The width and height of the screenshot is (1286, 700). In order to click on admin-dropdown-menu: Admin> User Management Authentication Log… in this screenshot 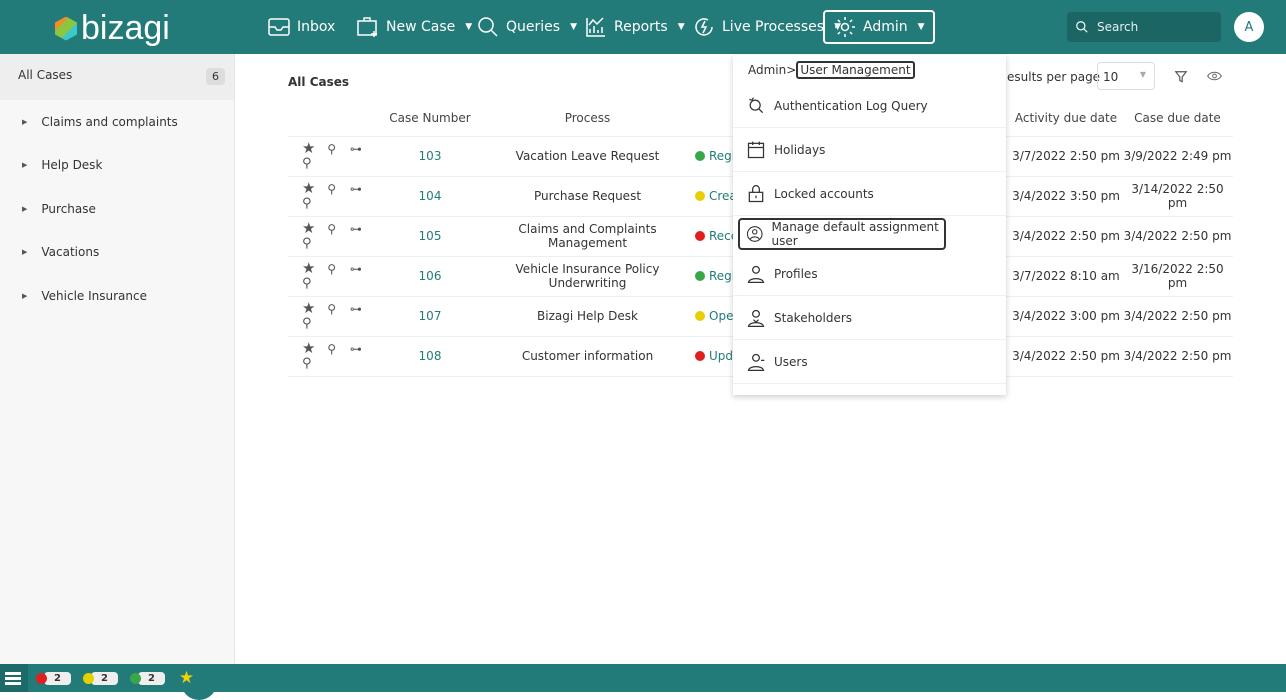, I will do `click(869, 225)`.